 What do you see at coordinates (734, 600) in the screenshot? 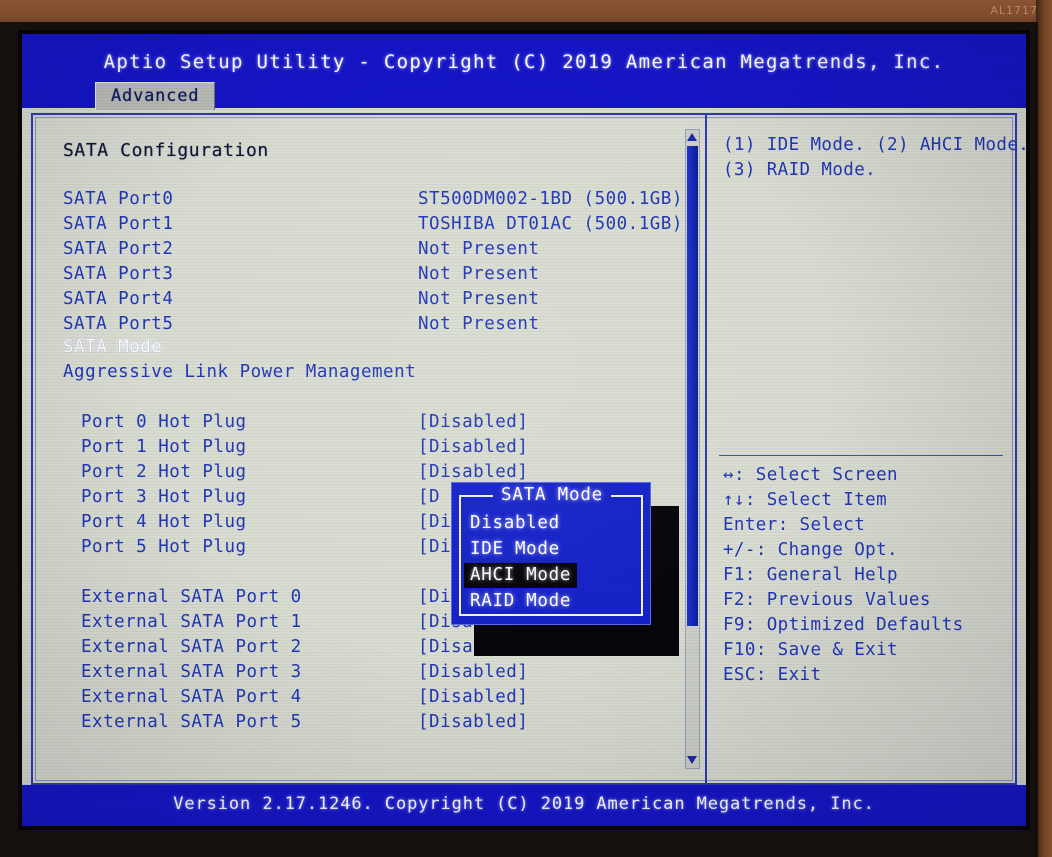
I see `key-name: F2` at bounding box center [734, 600].